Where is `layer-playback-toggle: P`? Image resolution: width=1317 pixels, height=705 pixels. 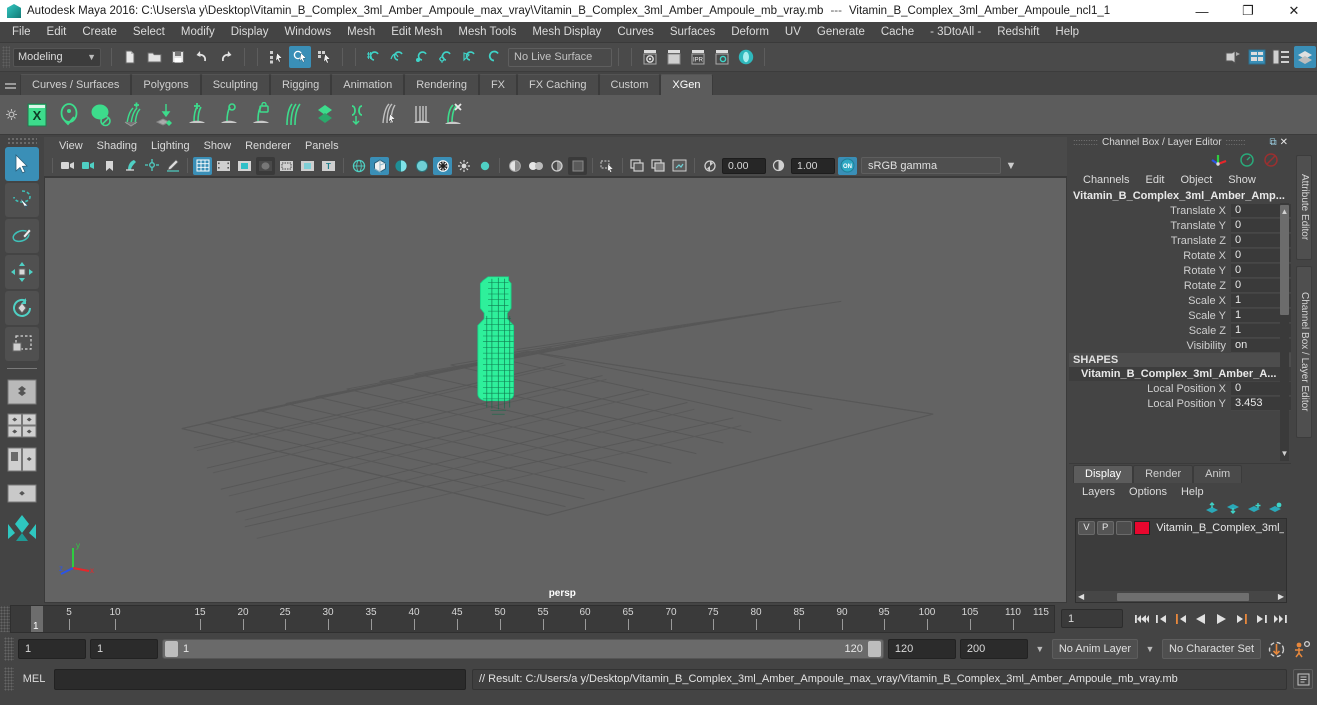 layer-playback-toggle: P is located at coordinates (1105, 527).